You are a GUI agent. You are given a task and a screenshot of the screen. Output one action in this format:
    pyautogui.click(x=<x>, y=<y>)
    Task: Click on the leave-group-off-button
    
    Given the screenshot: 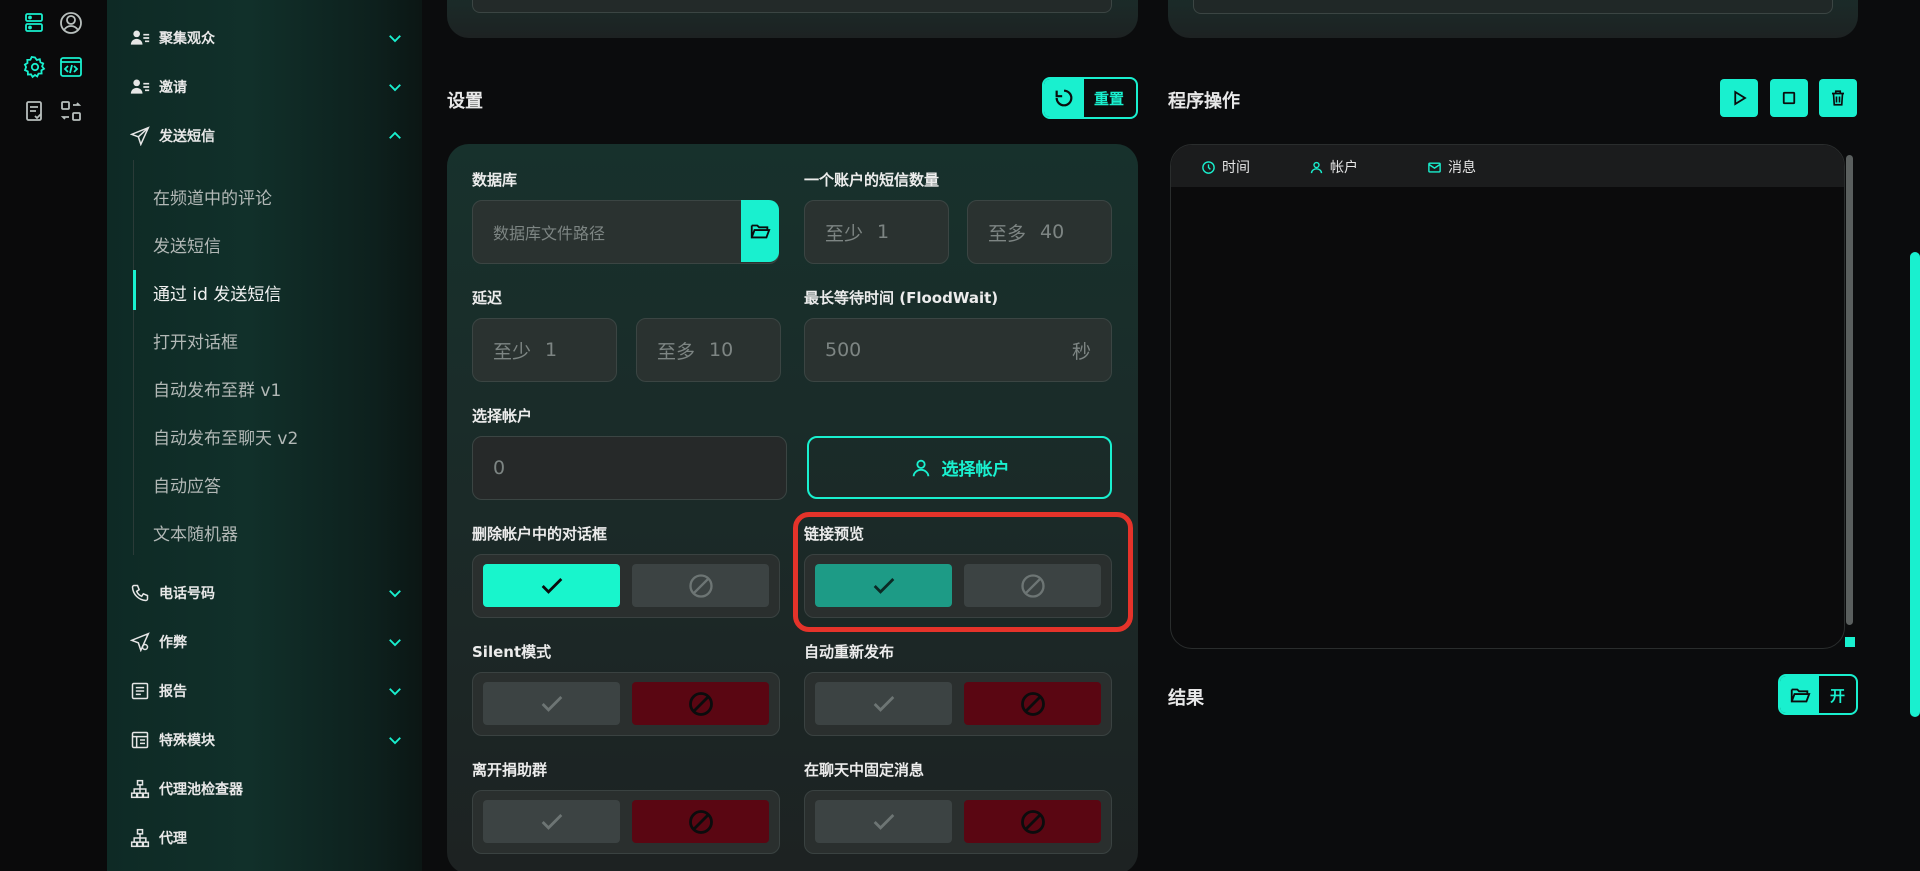 What is the action you would take?
    pyautogui.click(x=700, y=821)
    